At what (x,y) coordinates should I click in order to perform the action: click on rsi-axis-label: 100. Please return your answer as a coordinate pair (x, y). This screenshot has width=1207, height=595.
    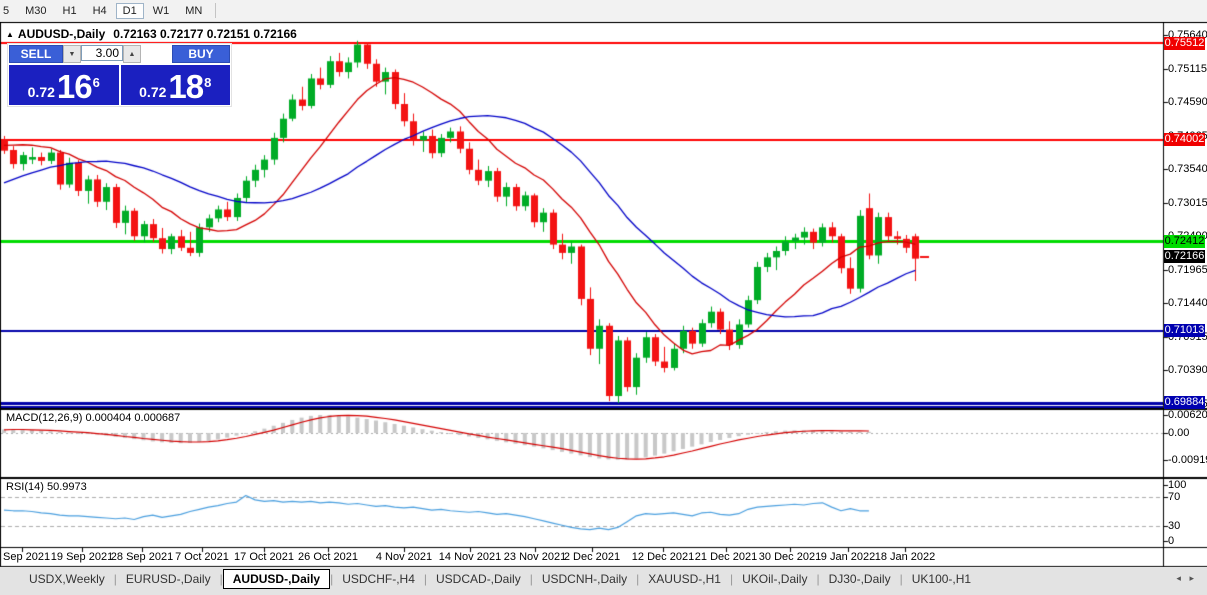
    Looking at the image, I should click on (1177, 485).